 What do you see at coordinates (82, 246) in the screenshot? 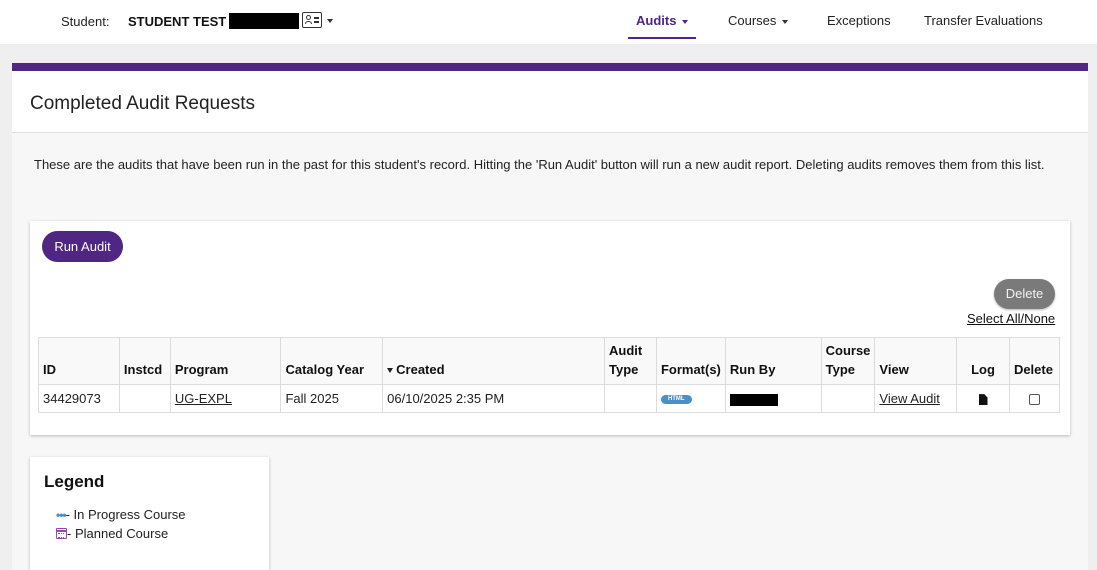
I see `run-audit-button: Run Audit` at bounding box center [82, 246].